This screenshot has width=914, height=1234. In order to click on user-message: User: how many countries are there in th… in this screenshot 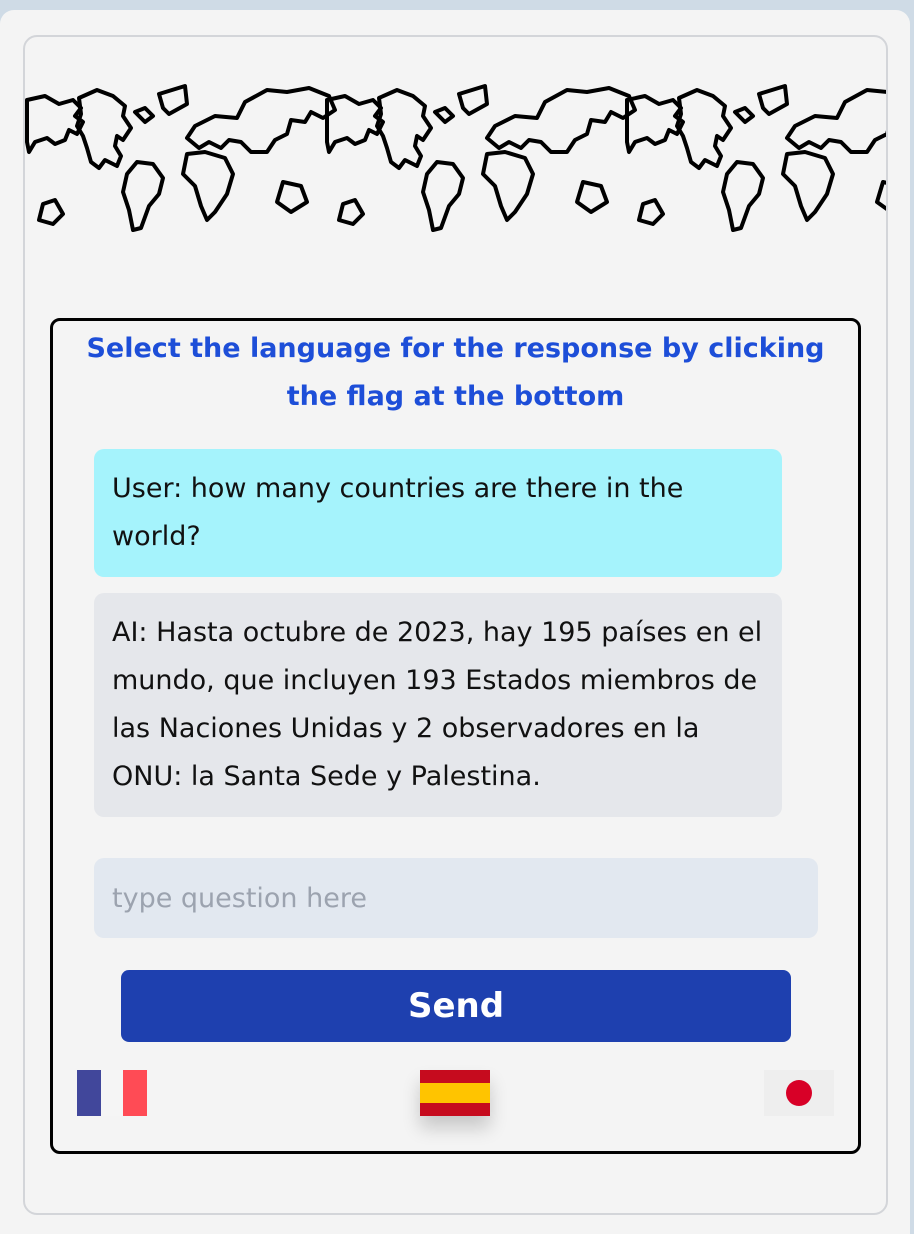, I will do `click(438, 513)`.